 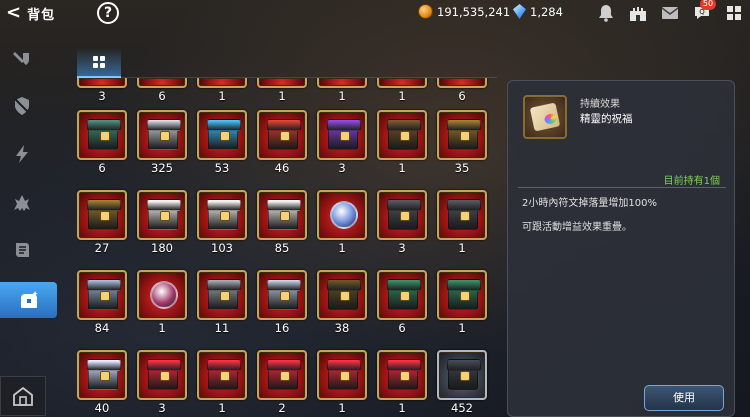 What do you see at coordinates (108, 13) in the screenshot?
I see `help-button: ?` at bounding box center [108, 13].